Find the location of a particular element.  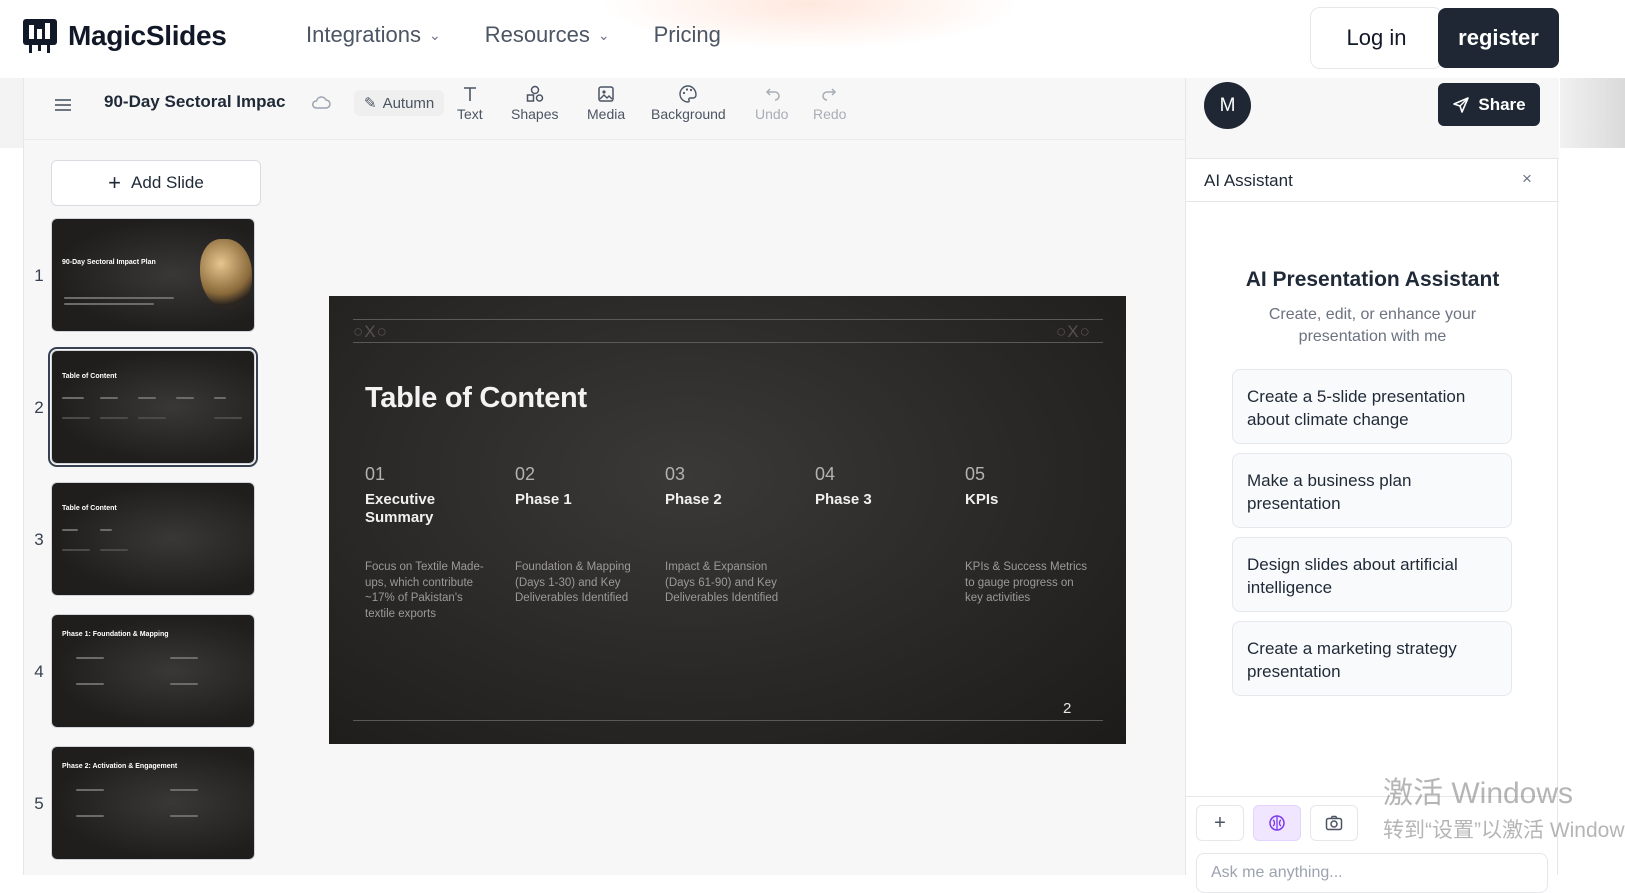

background-tool-label: Background is located at coordinates (688, 114).